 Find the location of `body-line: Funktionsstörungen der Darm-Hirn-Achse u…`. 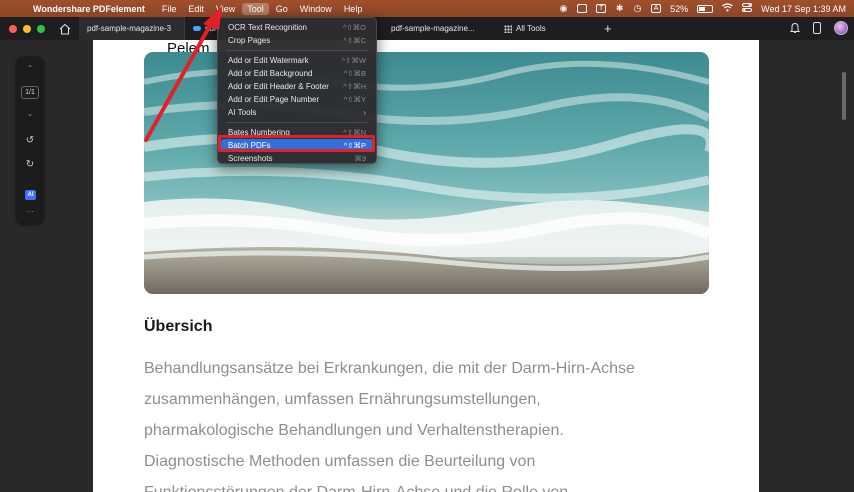

body-line: Funktionsstörungen der Darm-Hirn-Achse u… is located at coordinates (439, 484).